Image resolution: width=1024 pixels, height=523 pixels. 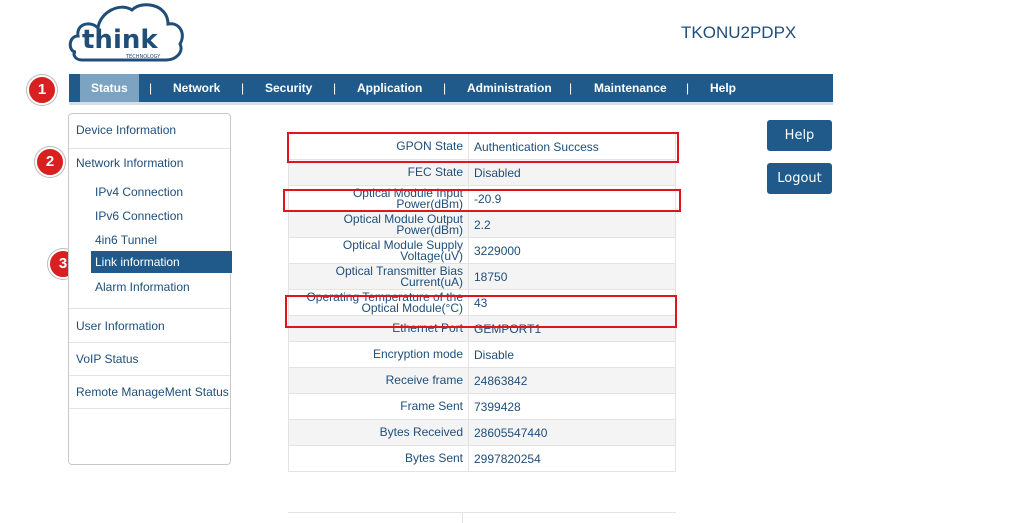 I want to click on table-row: Frame Sent 7399428, so click(x=482, y=406).